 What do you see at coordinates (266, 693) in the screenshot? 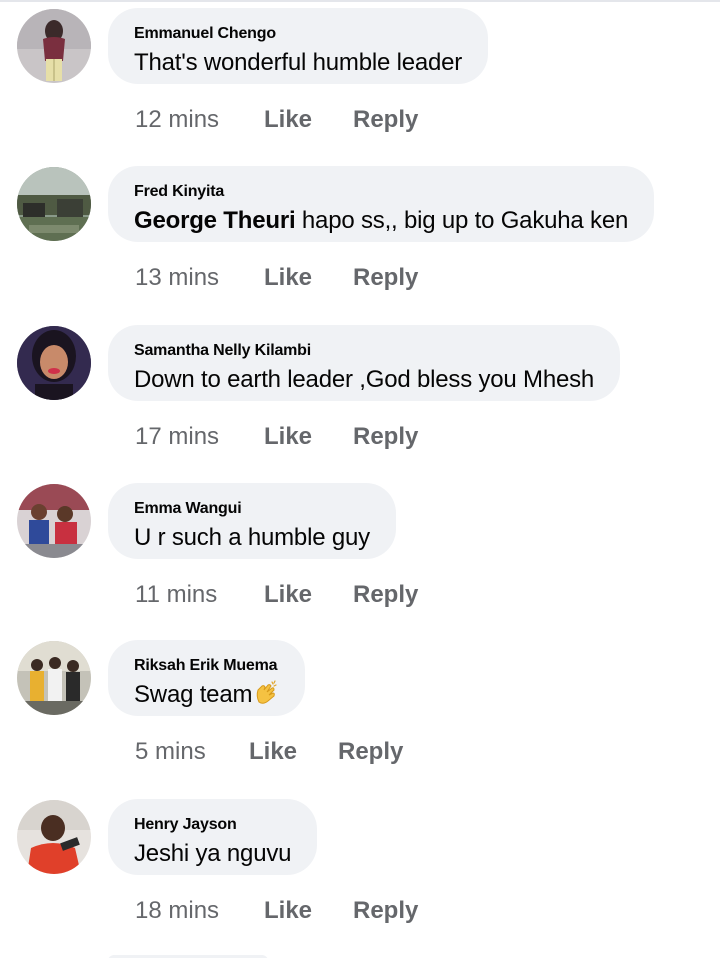
I see `clapping-hands-icon` at bounding box center [266, 693].